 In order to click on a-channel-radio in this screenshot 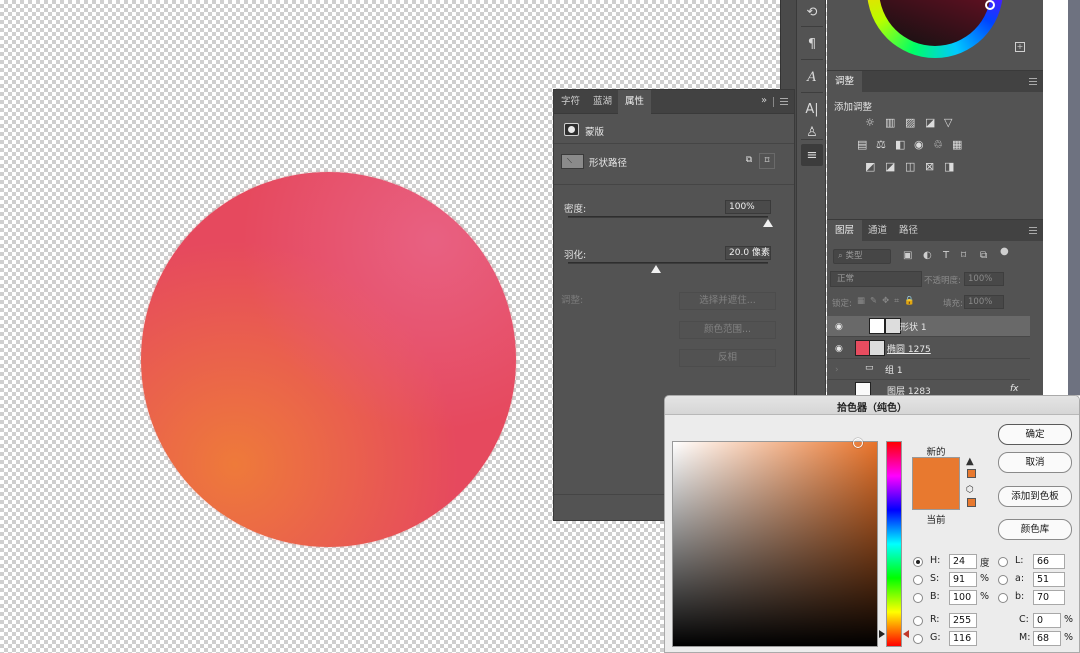, I will do `click(1003, 580)`.